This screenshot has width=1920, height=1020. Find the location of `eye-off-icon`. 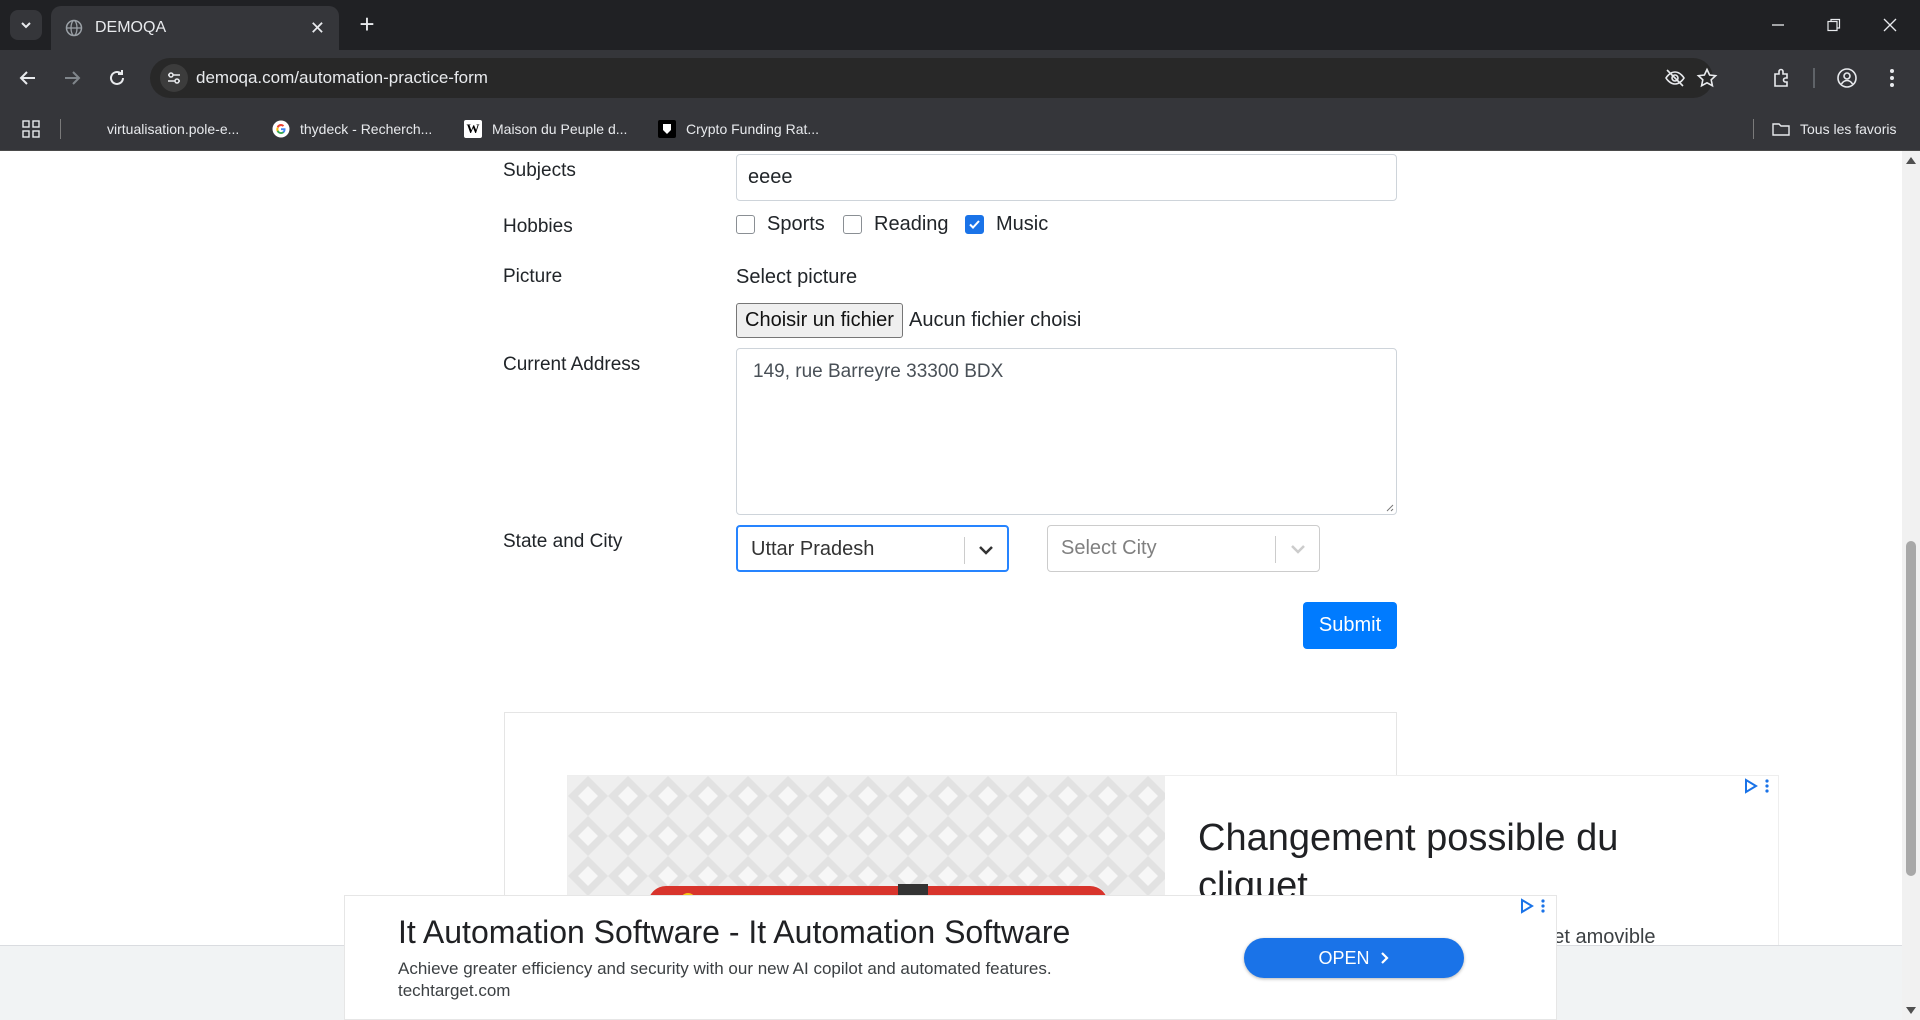

eye-off-icon is located at coordinates (1675, 78).